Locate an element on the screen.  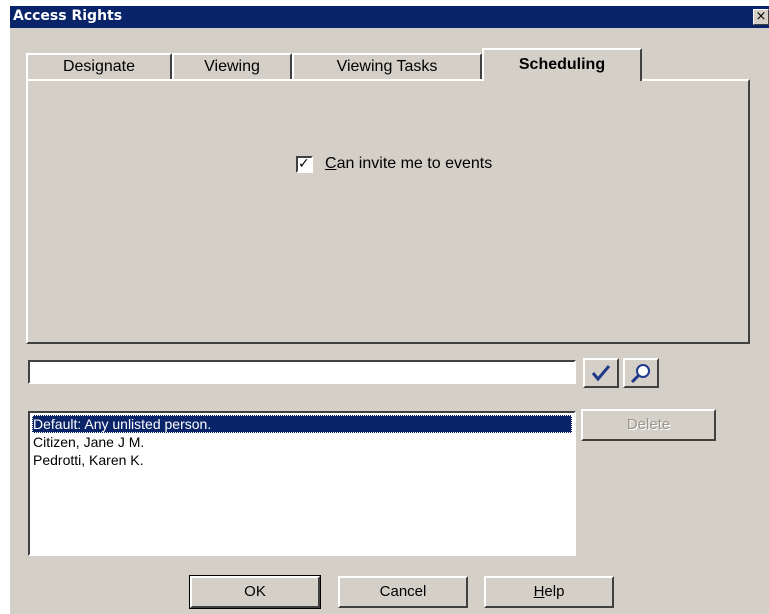
tab-label: Designate is located at coordinates (99, 66).